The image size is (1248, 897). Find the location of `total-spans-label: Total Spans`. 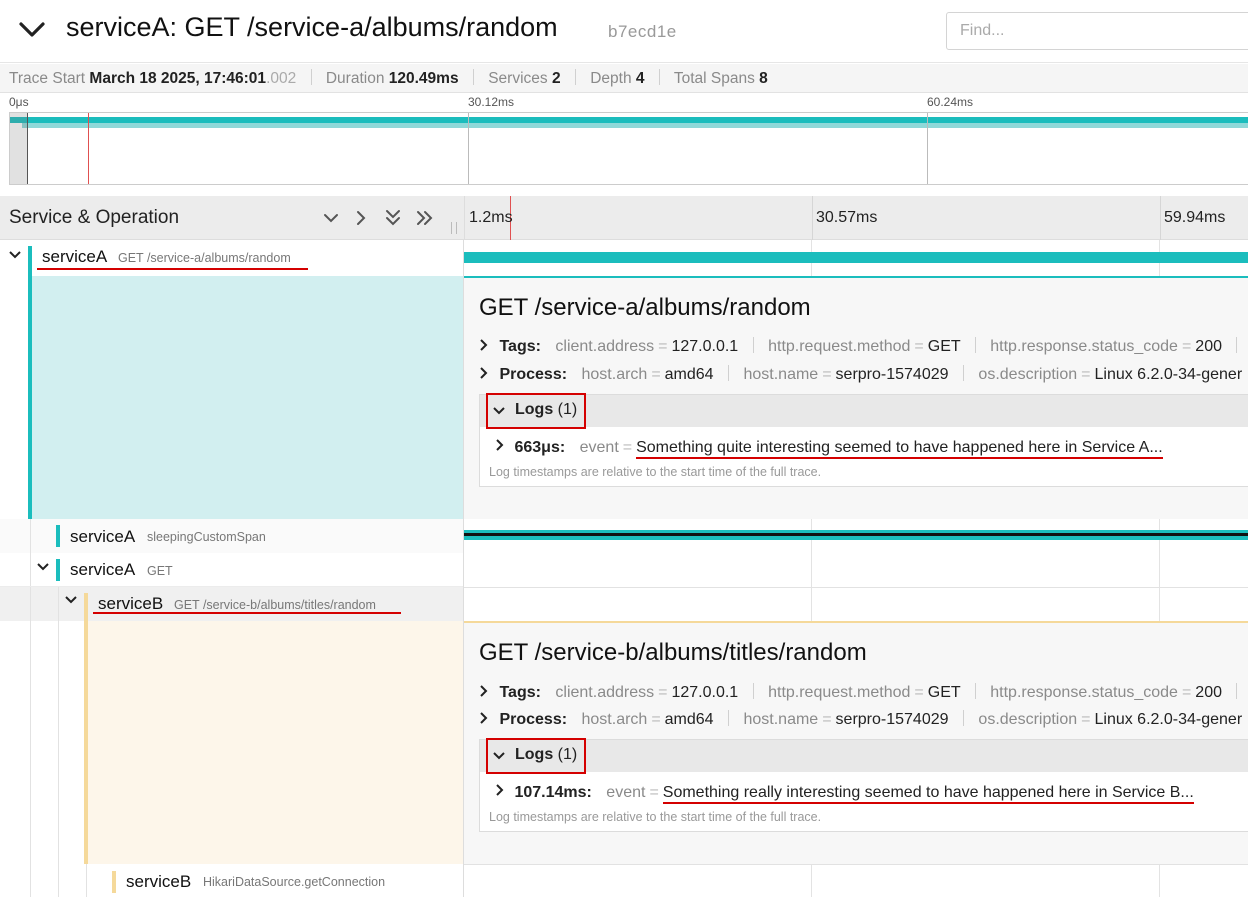

total-spans-label: Total Spans is located at coordinates (714, 78).